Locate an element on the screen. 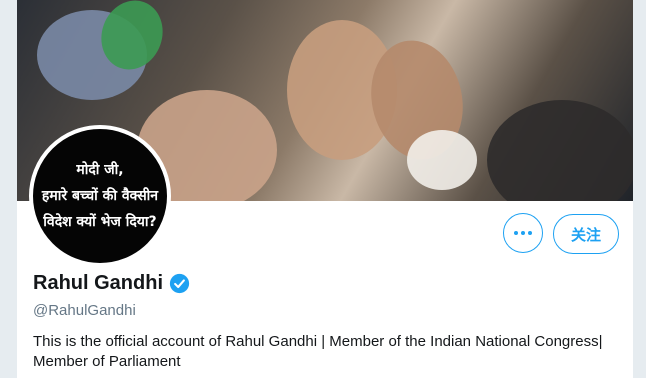 This screenshot has height=378, width=646. profile-name: Rahul Gandhi is located at coordinates (98, 283).